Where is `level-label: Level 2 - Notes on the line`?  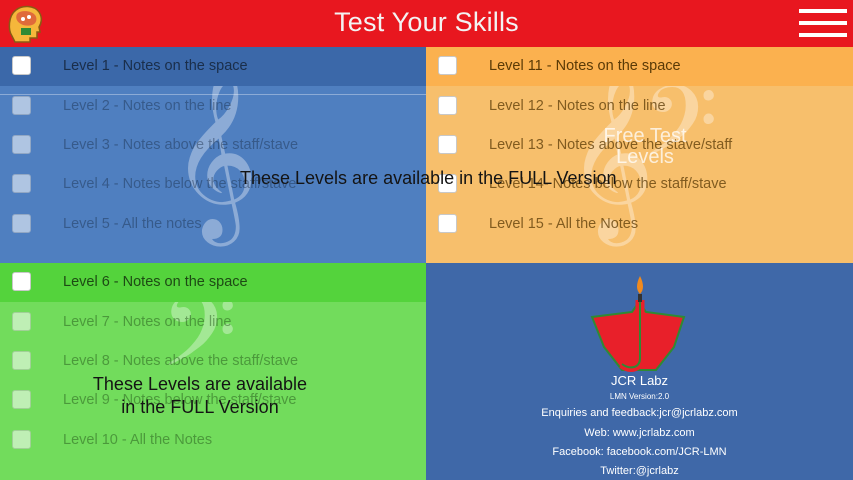
level-label: Level 2 - Notes on the line is located at coordinates (147, 106).